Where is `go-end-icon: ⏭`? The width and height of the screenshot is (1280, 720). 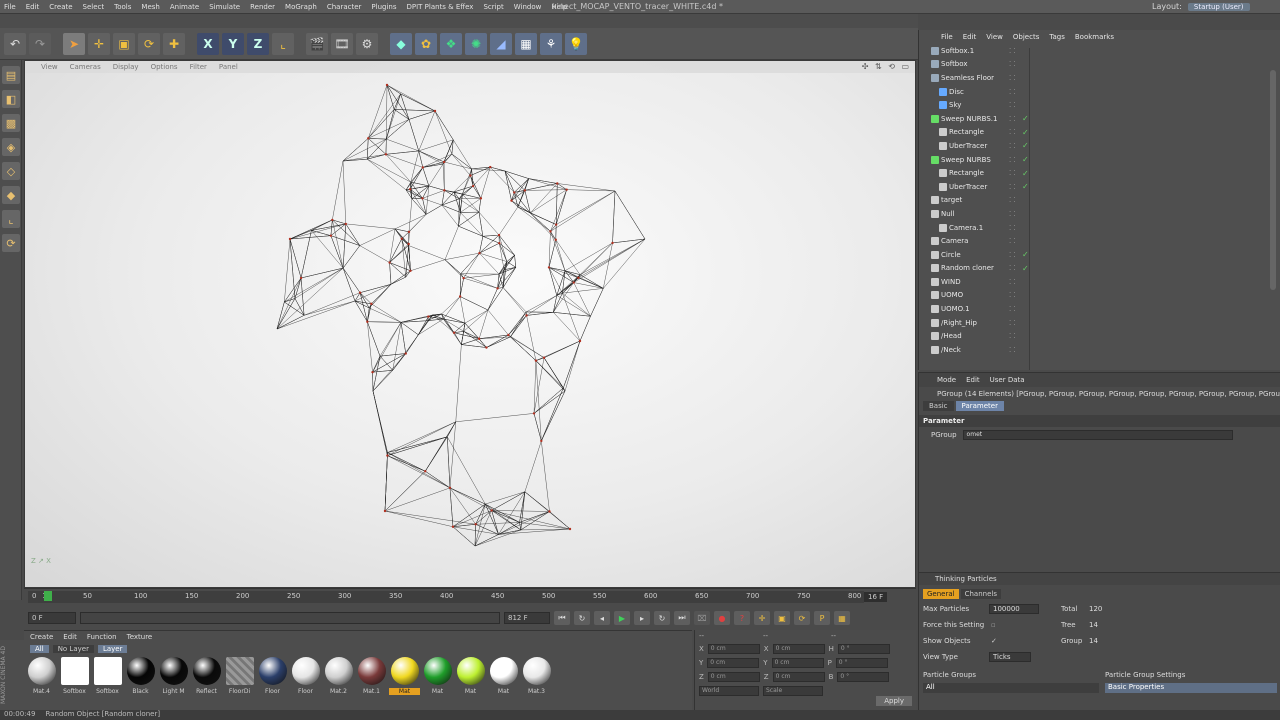 go-end-icon: ⏭ is located at coordinates (682, 618).